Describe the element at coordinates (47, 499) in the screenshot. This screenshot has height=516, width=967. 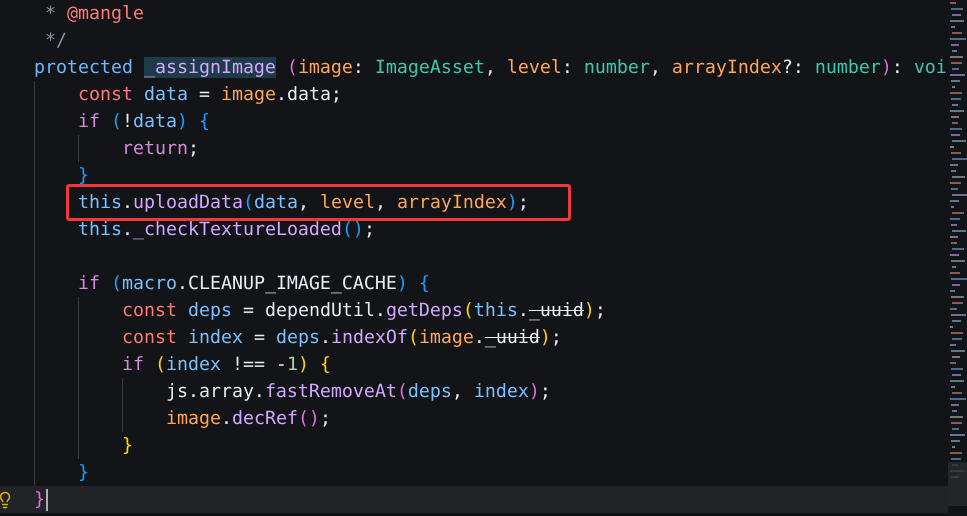
I see `text-cursor` at that location.